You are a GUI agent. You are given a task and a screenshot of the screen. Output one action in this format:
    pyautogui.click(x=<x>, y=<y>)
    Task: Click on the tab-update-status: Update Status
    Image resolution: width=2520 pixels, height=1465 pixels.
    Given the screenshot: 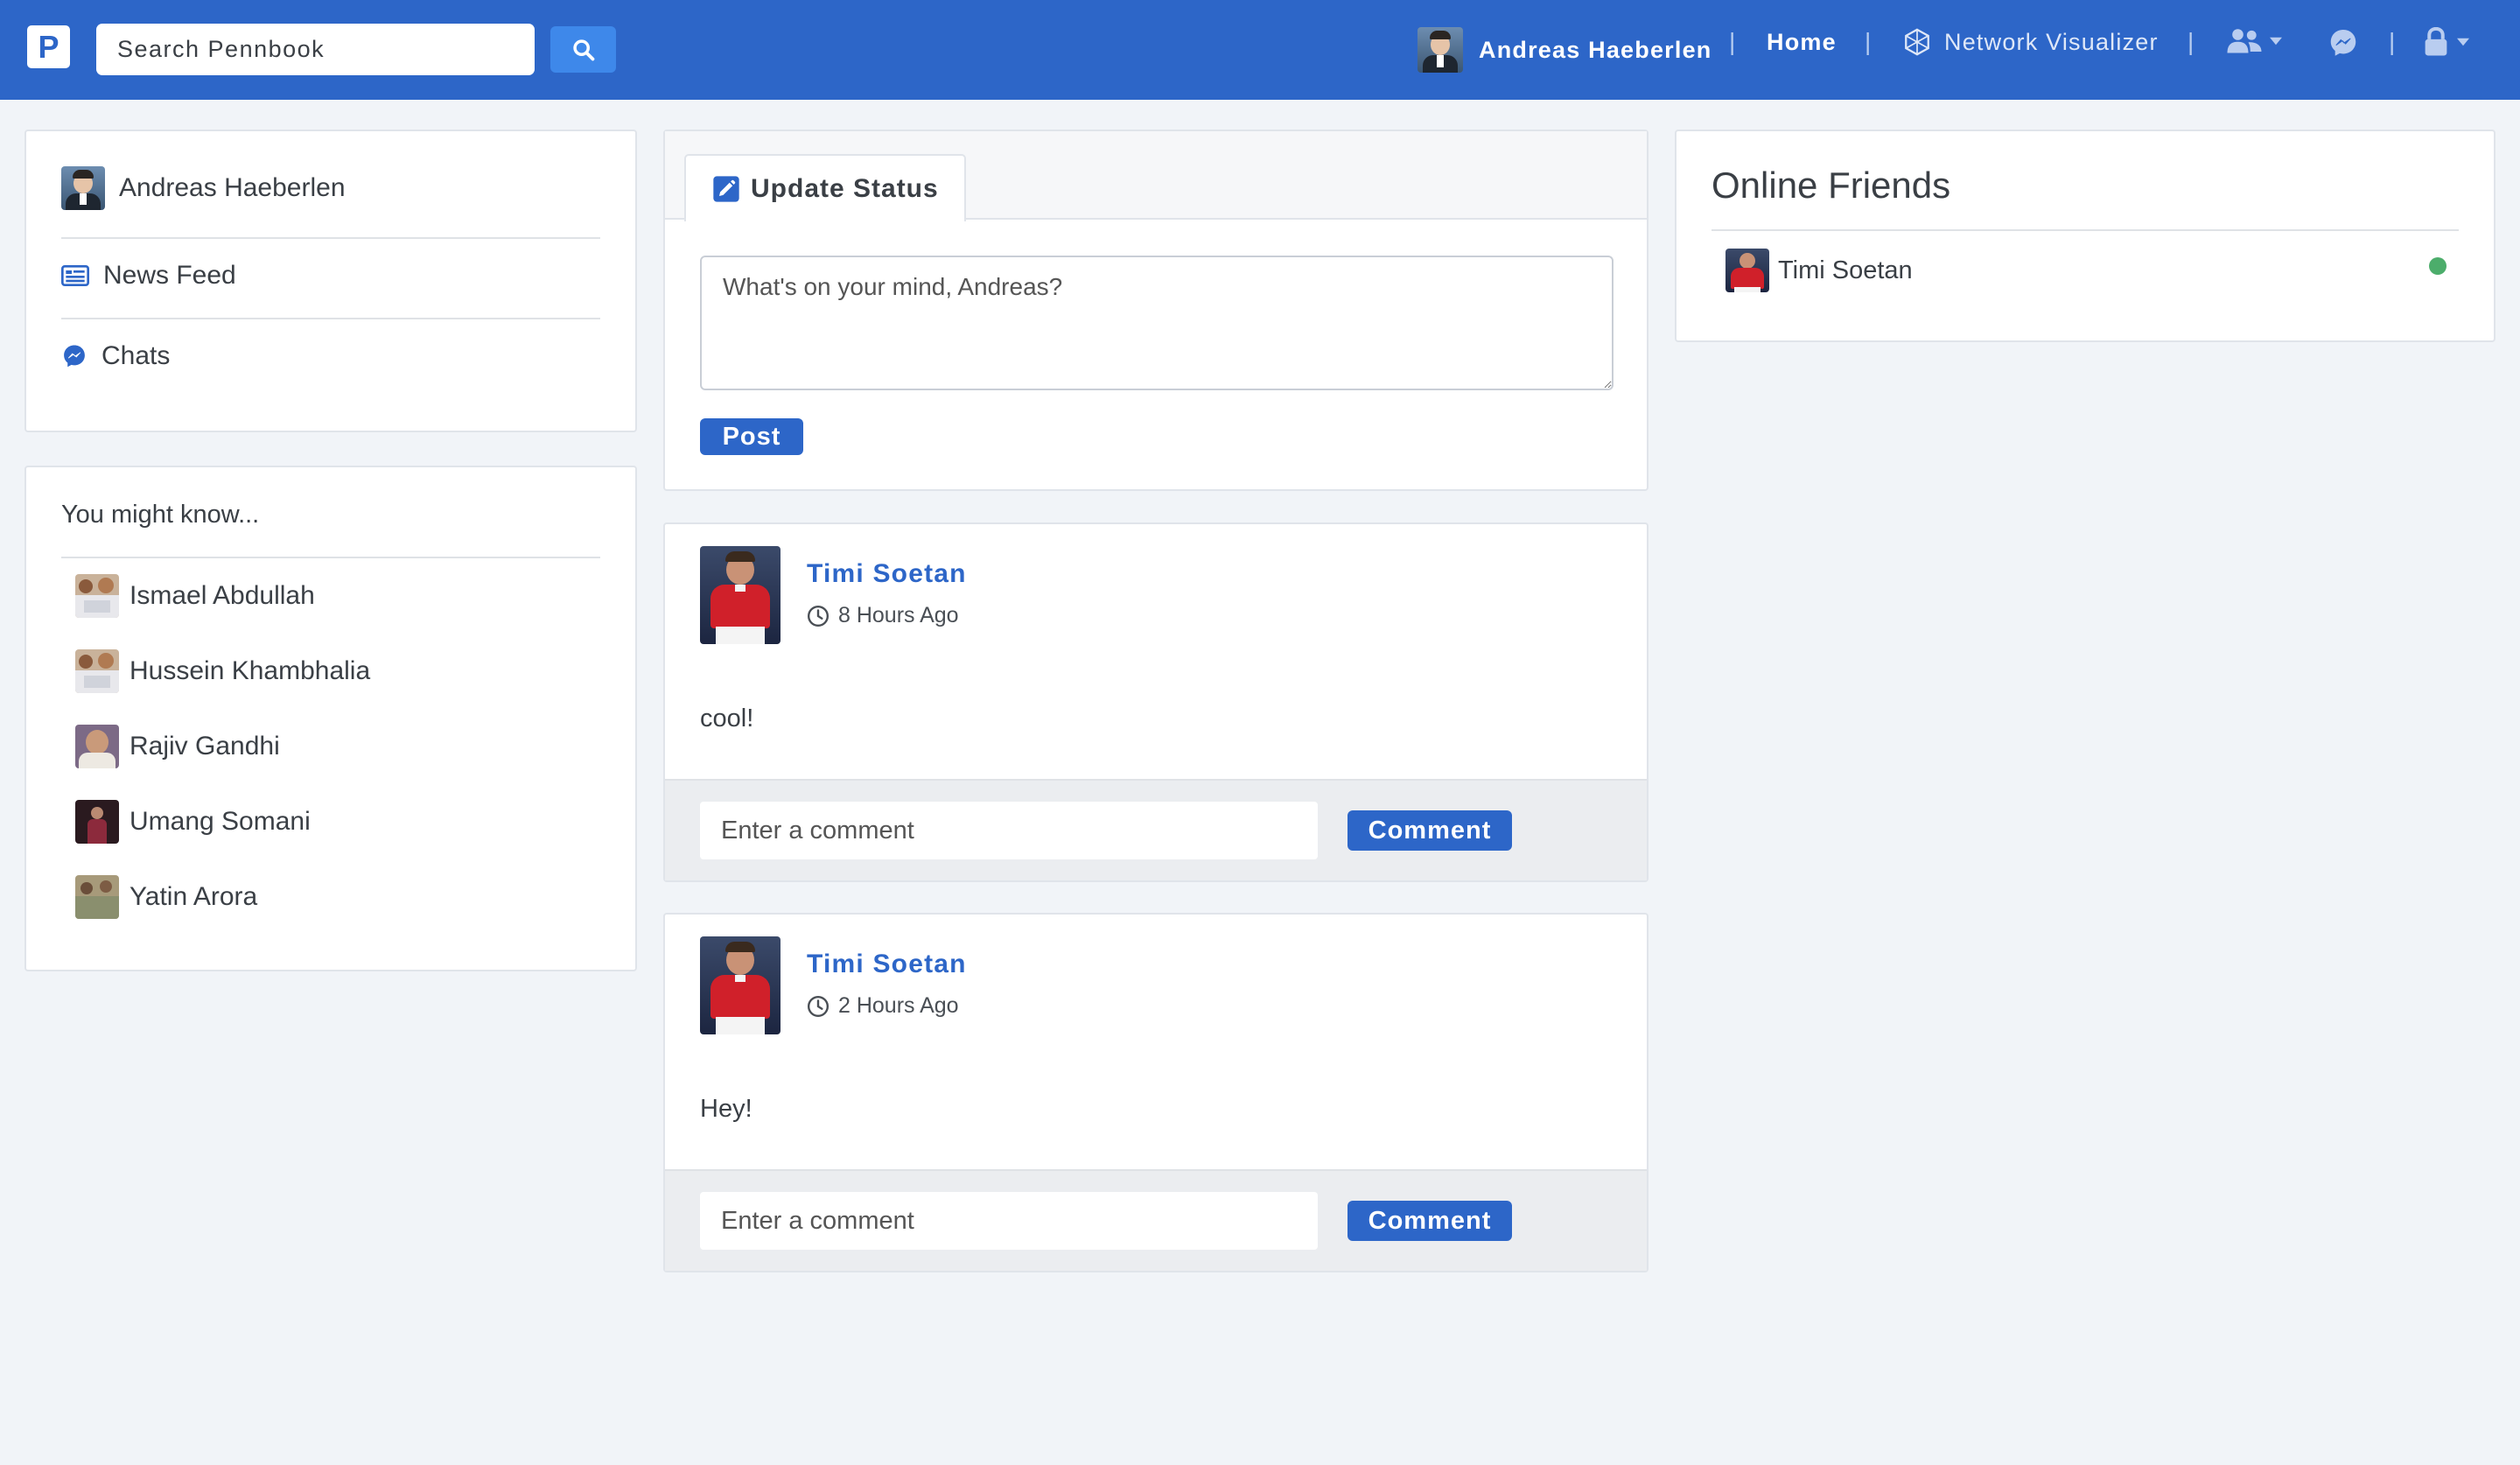 What is the action you would take?
    pyautogui.click(x=825, y=187)
    